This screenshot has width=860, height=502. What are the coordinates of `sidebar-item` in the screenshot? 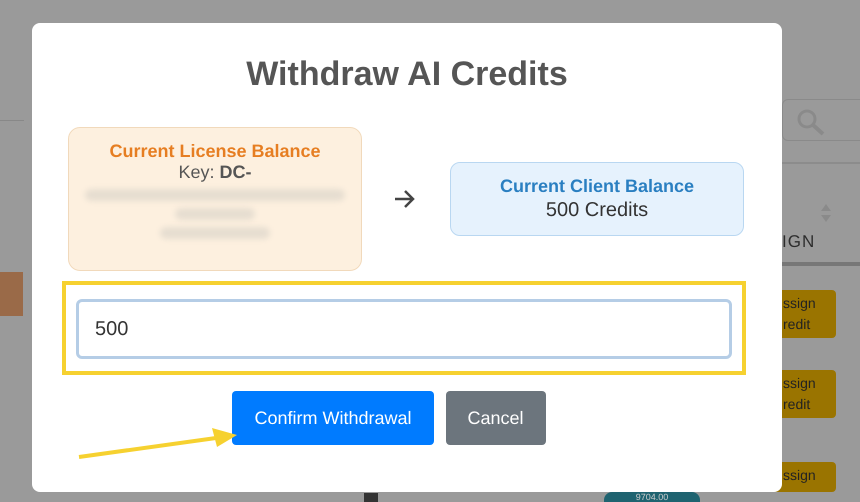 It's located at (11, 294).